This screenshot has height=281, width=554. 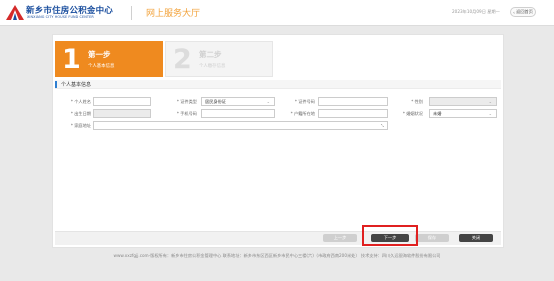 What do you see at coordinates (476, 11) in the screenshot?
I see `date-text: 2023年10月09日 星期一` at bounding box center [476, 11].